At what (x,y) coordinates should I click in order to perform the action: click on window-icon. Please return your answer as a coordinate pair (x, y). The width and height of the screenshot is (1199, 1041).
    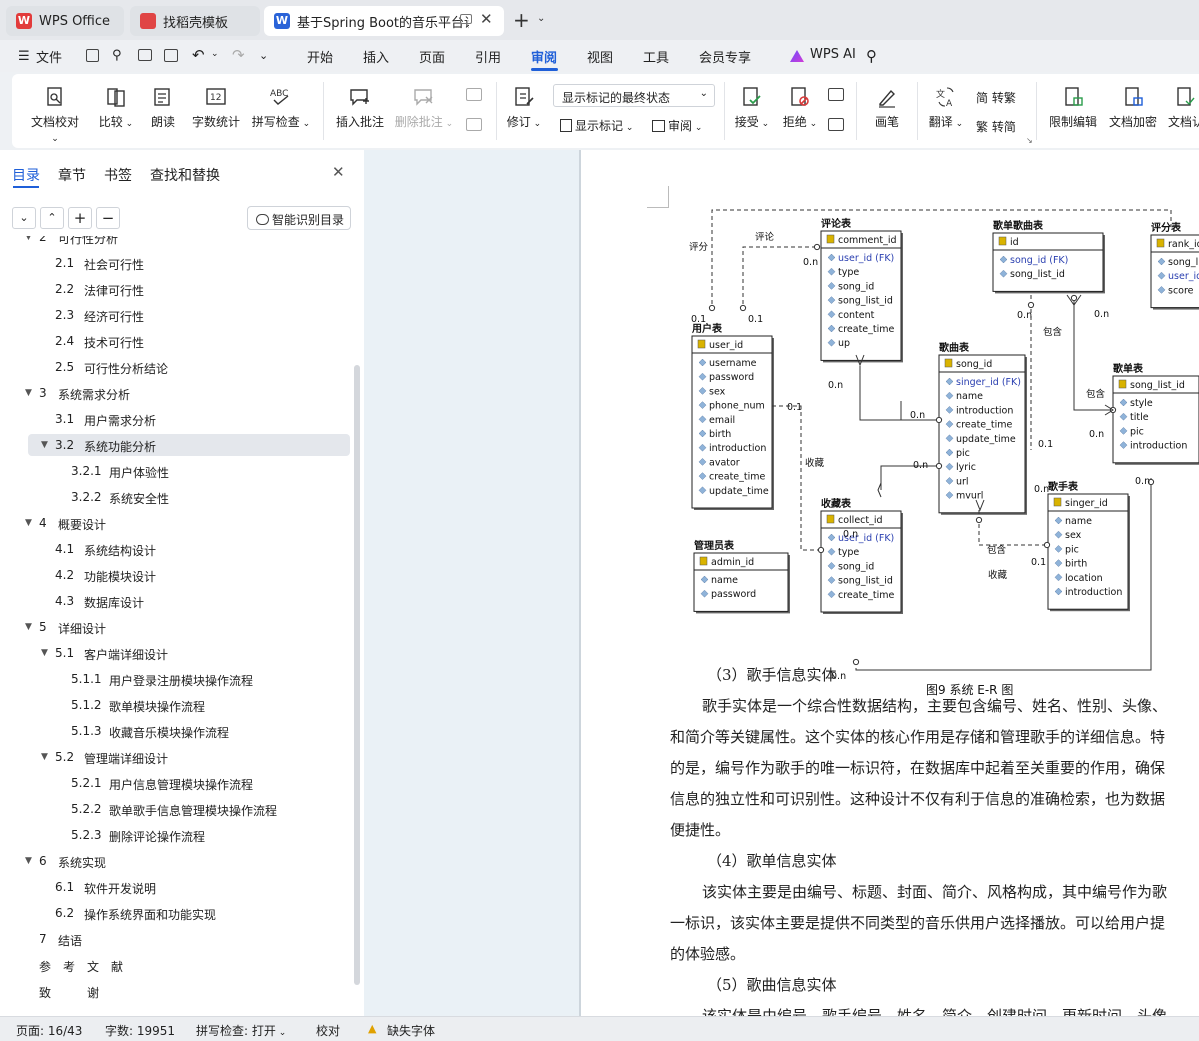
    Looking at the image, I should click on (466, 19).